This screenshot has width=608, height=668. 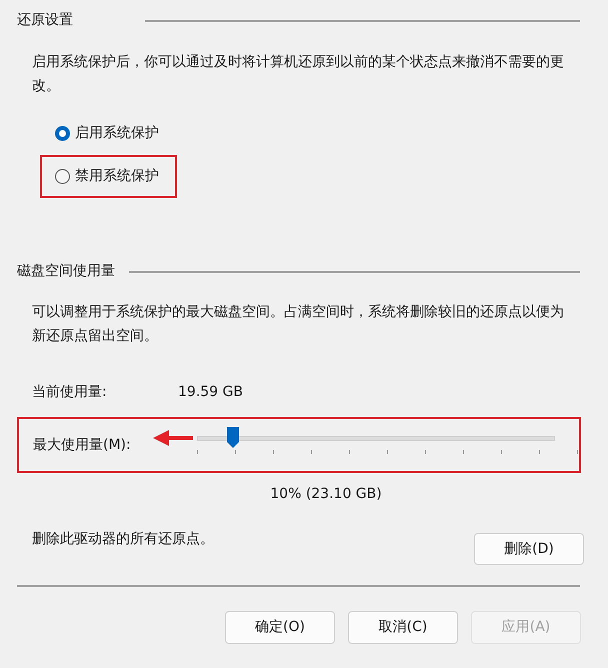 I want to click on current-usage-label: 当前使用量:, so click(x=70, y=392).